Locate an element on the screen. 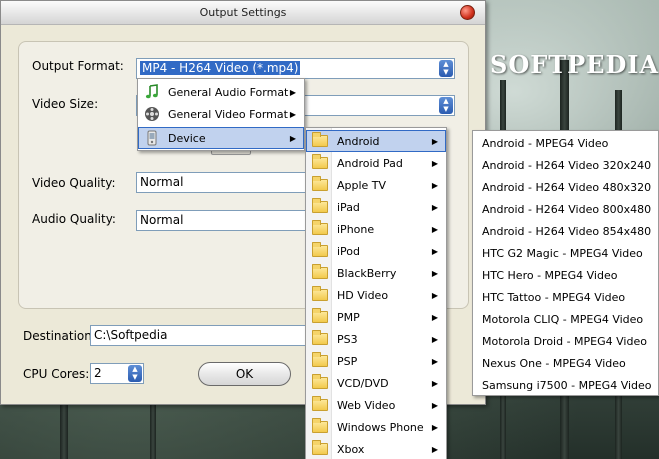  video-quality-label: Video Quality: is located at coordinates (74, 183).